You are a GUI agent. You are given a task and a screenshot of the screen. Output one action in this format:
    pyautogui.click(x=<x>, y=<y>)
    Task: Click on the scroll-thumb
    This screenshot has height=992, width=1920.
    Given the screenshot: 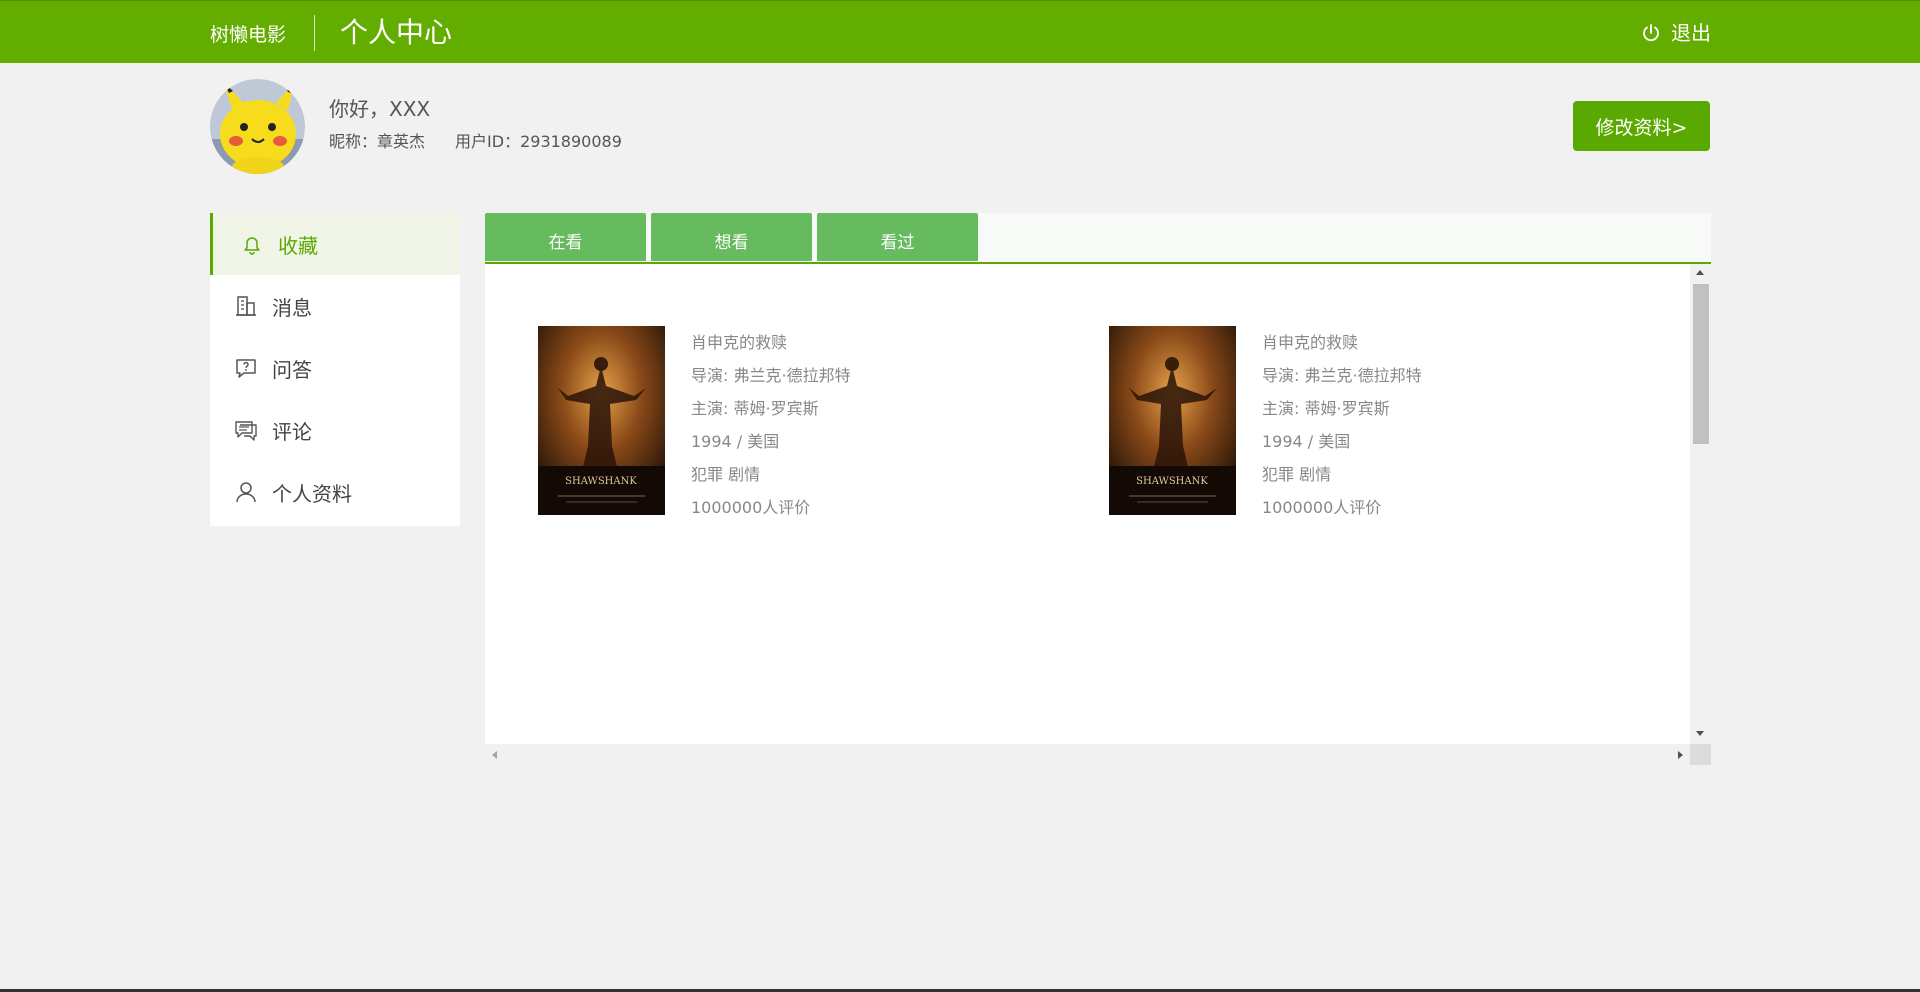 What is the action you would take?
    pyautogui.click(x=1701, y=364)
    